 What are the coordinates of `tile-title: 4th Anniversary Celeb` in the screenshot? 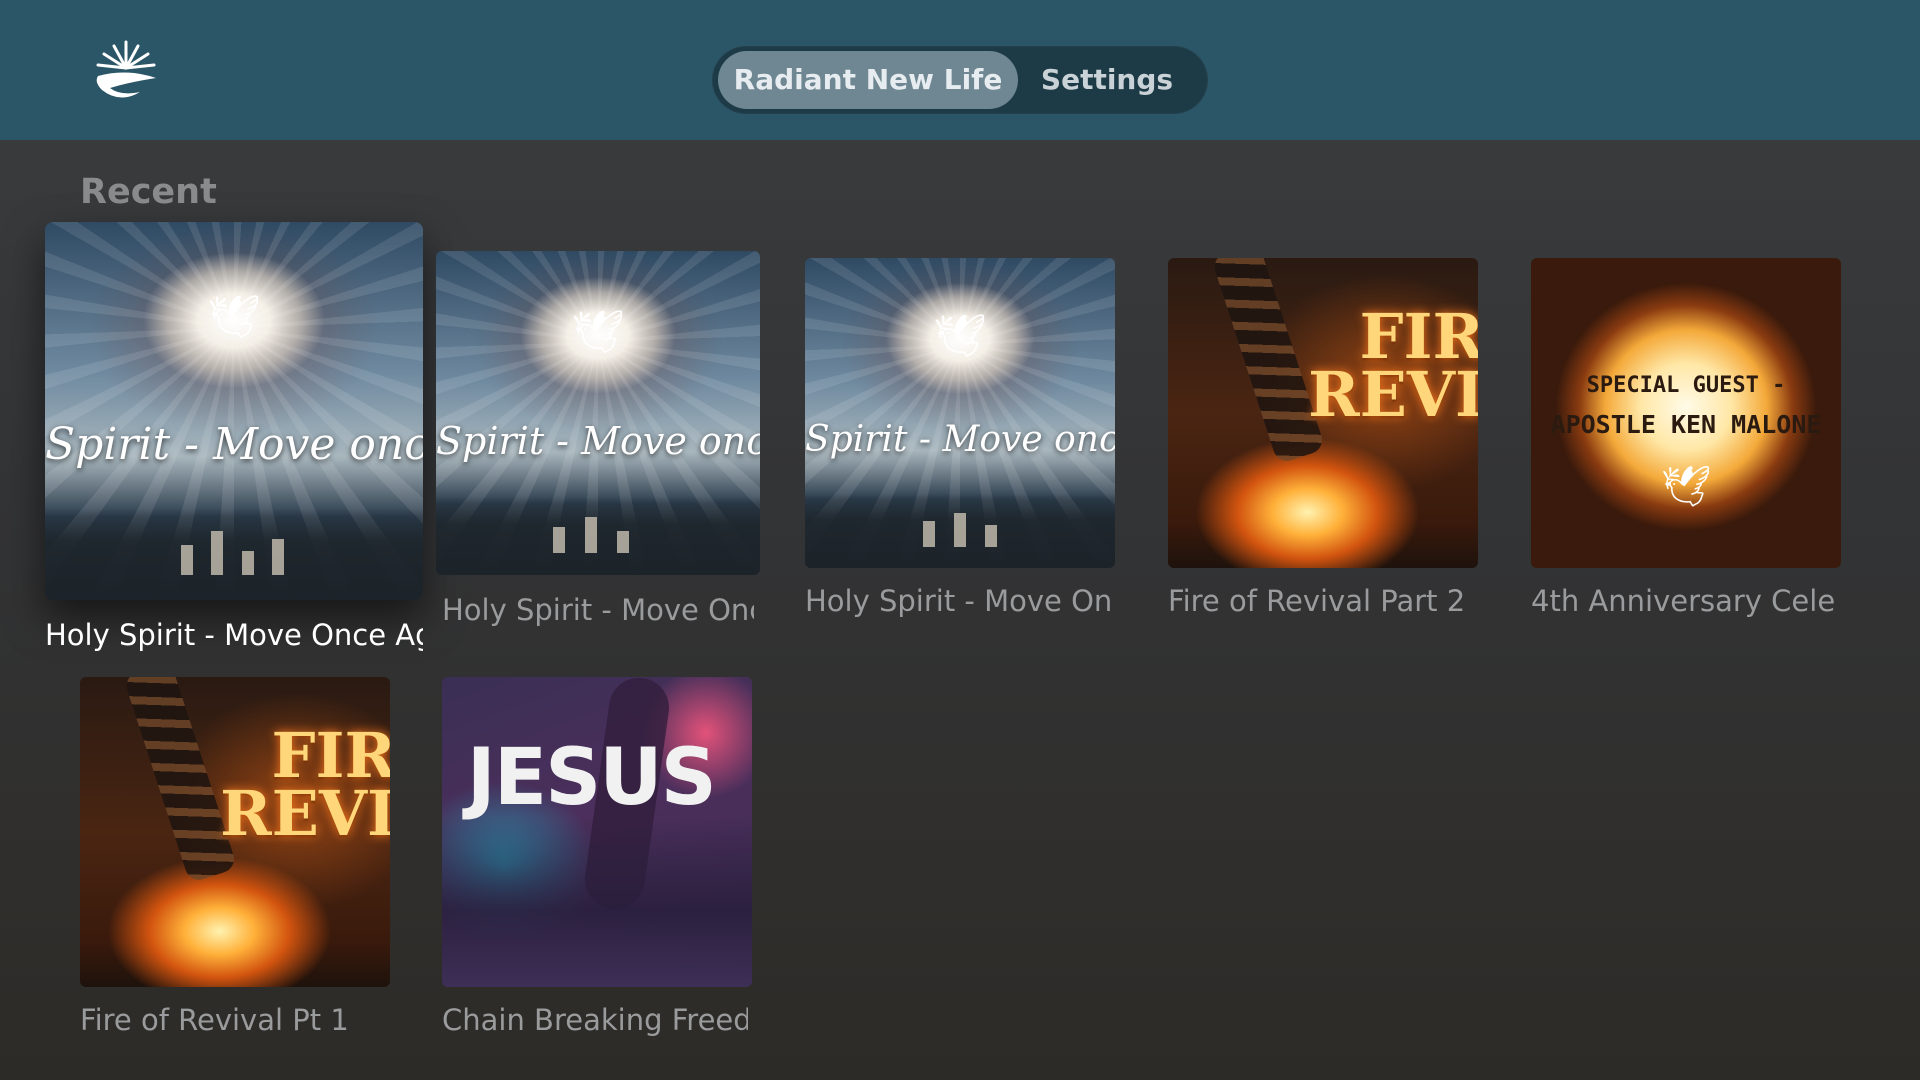 It's located at (1684, 601).